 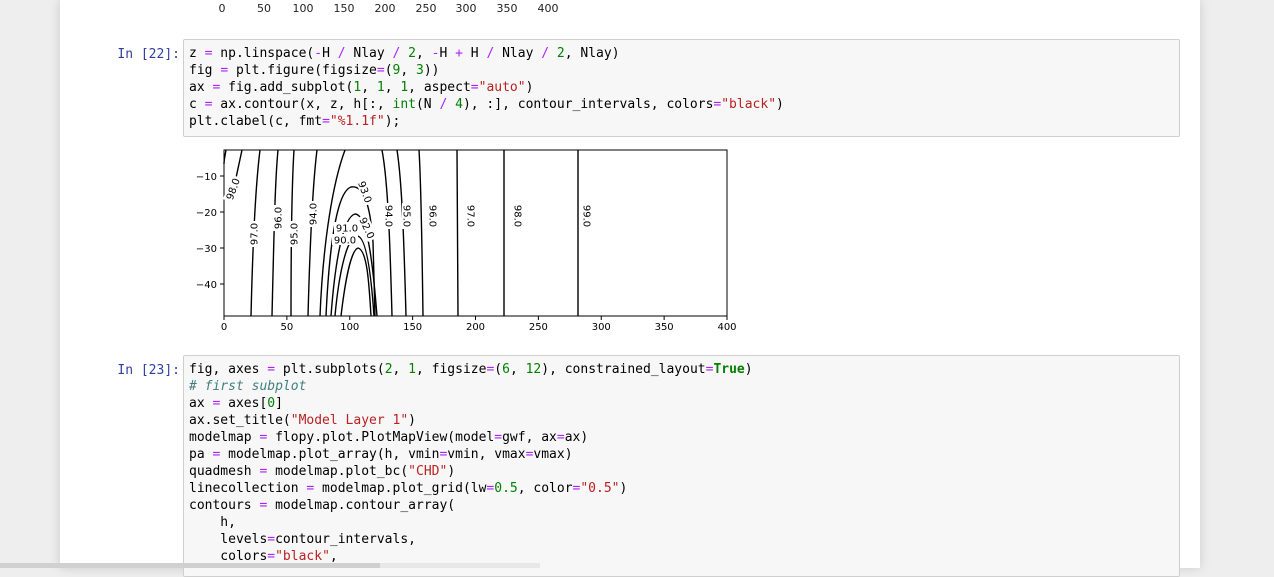 I want to click on code-line: # first subplot, so click(x=681, y=386).